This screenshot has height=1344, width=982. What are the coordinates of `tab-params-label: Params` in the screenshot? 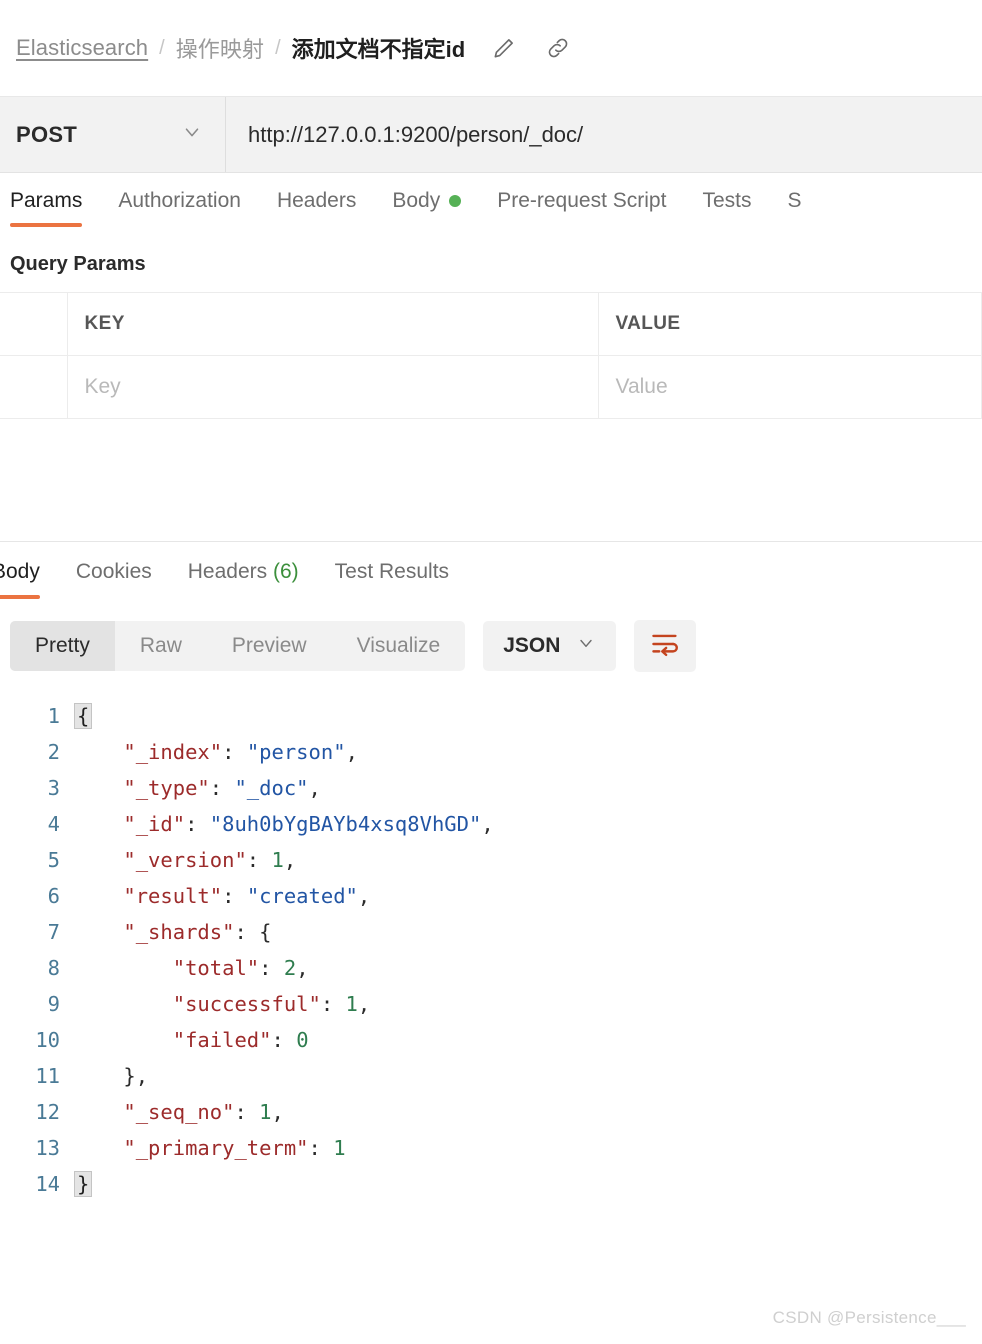 It's located at (46, 200).